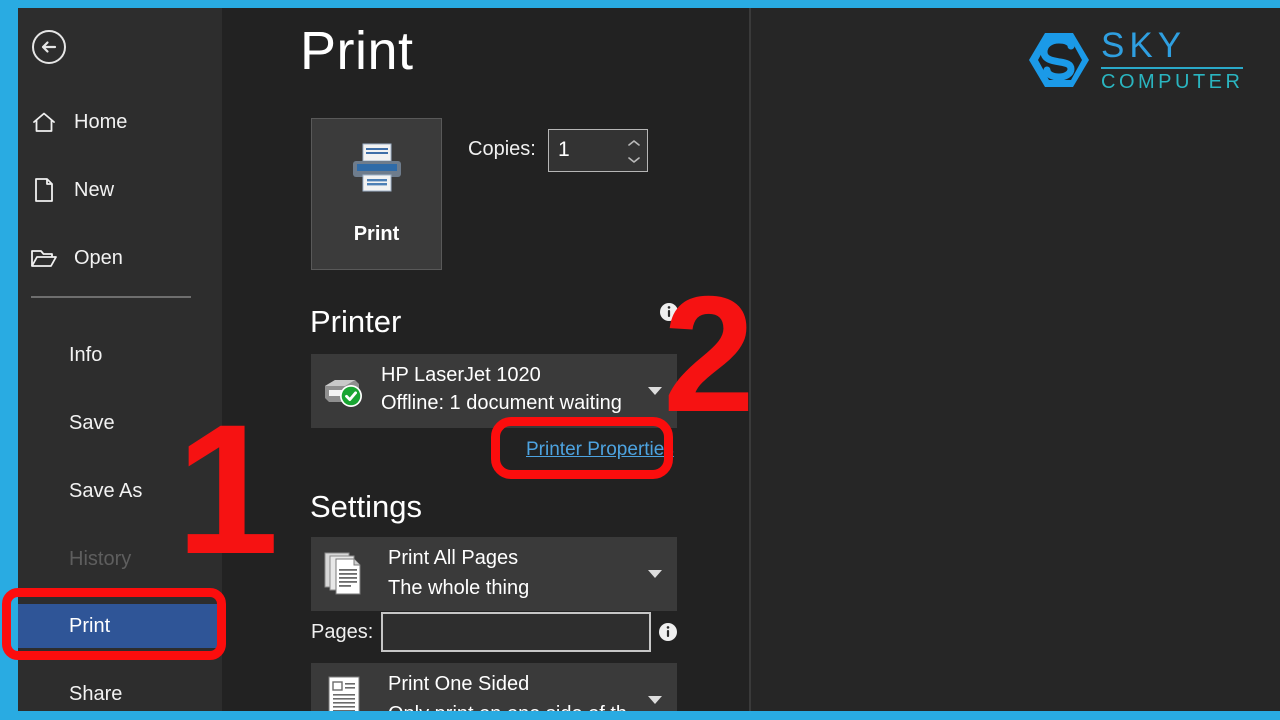 This screenshot has width=1280, height=720. What do you see at coordinates (376, 234) in the screenshot?
I see `print-button-label: Print` at bounding box center [376, 234].